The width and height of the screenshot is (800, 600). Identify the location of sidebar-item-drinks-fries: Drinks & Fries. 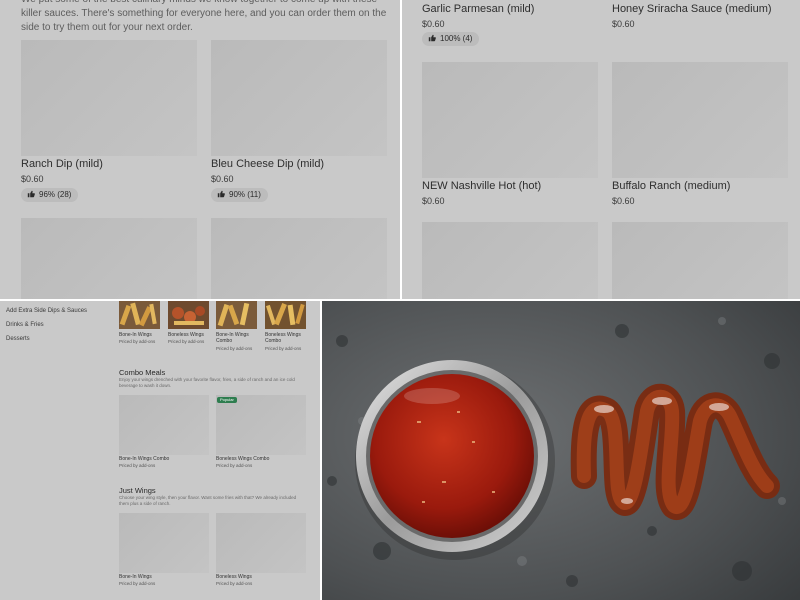
(25, 325).